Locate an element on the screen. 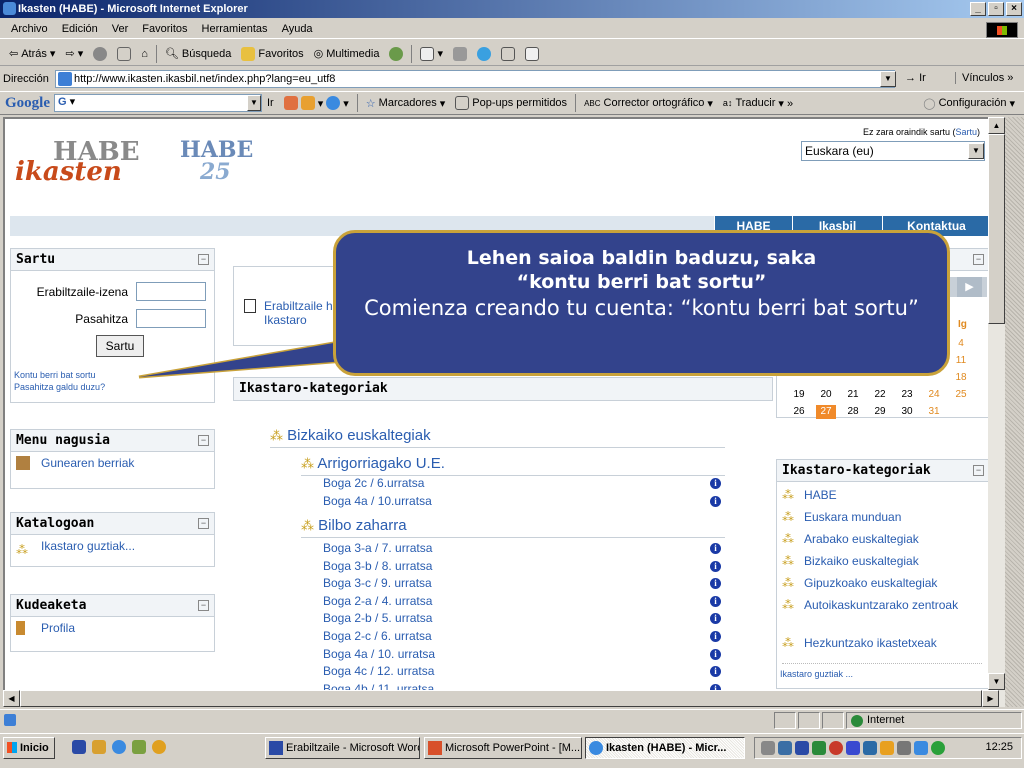 The height and width of the screenshot is (768, 1024). display-icon is located at coordinates (921, 748).